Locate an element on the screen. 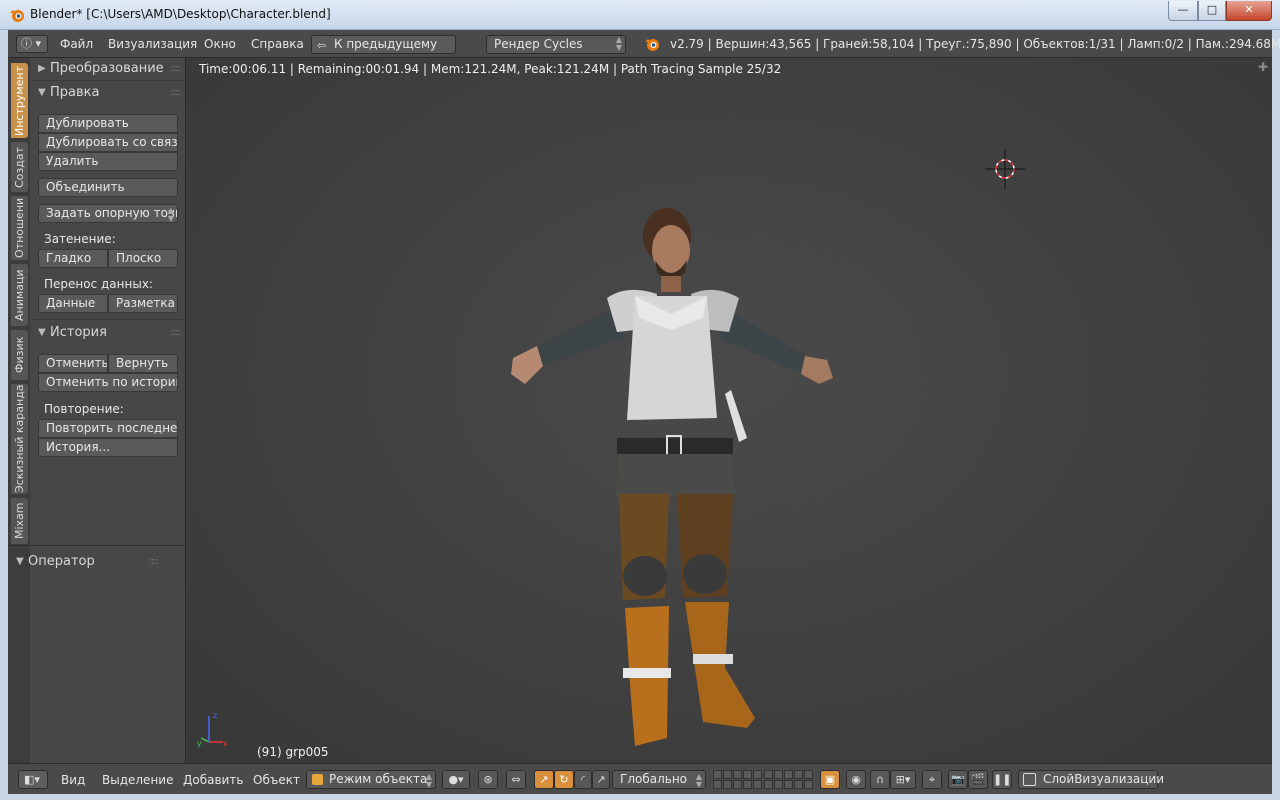 This screenshot has height=800, width=1280. undo-history-button: Отменить по истории is located at coordinates (108, 382).